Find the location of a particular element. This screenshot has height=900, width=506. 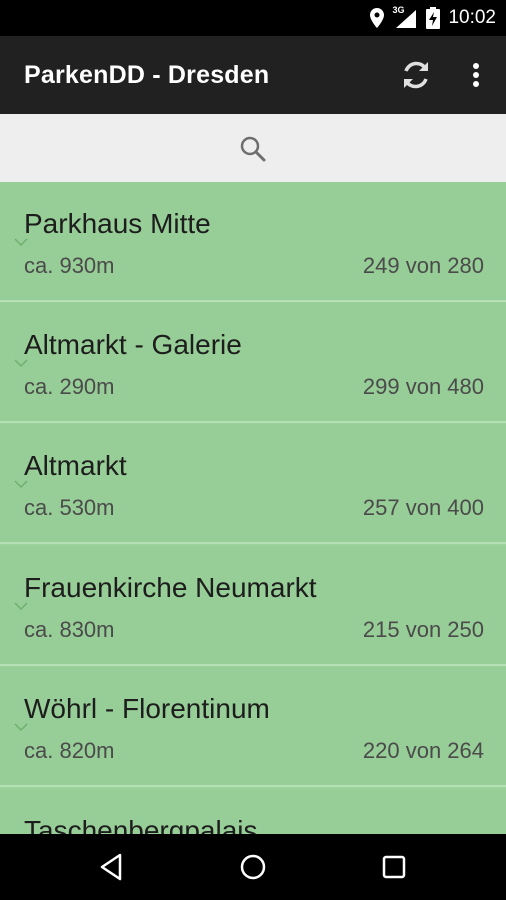

app-bar: ParkenDD - Dresden is located at coordinates (253, 75).